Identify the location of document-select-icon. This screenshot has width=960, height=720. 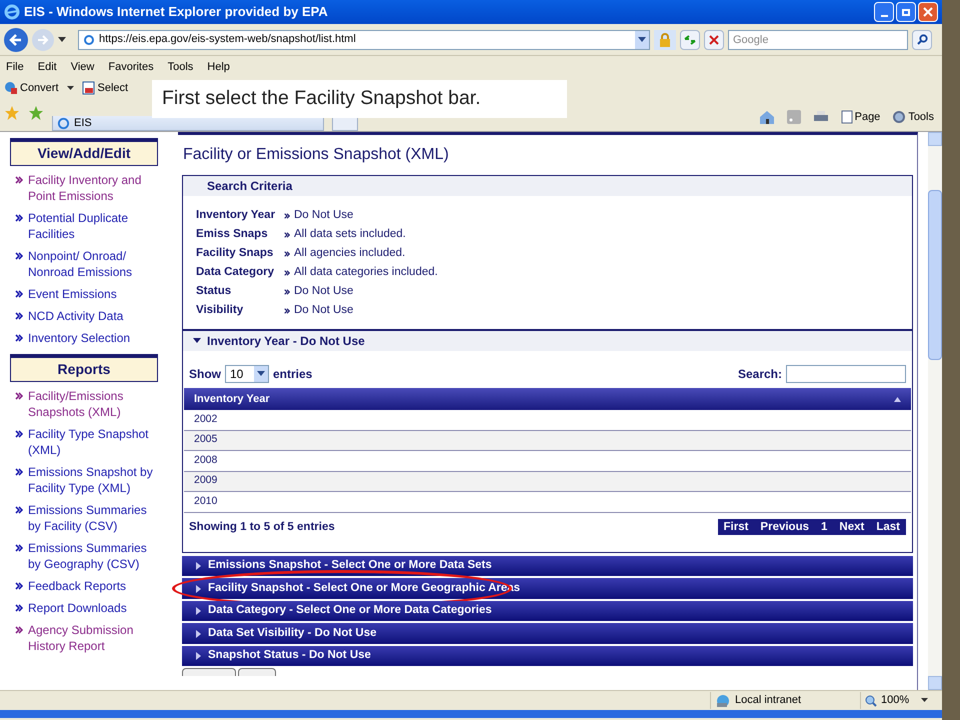
(89, 88).